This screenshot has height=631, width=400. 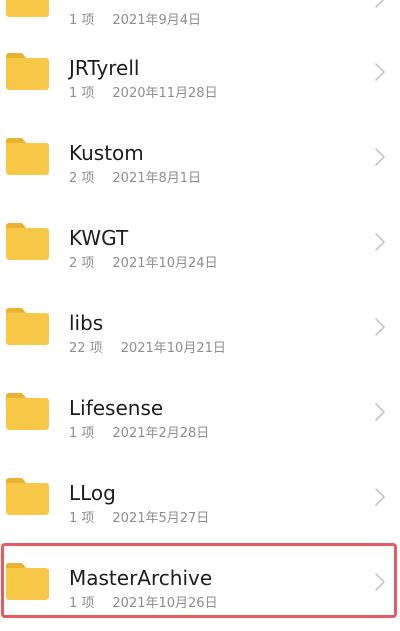 What do you see at coordinates (173, 348) in the screenshot?
I see `folder-date: 2021年10月21日` at bounding box center [173, 348].